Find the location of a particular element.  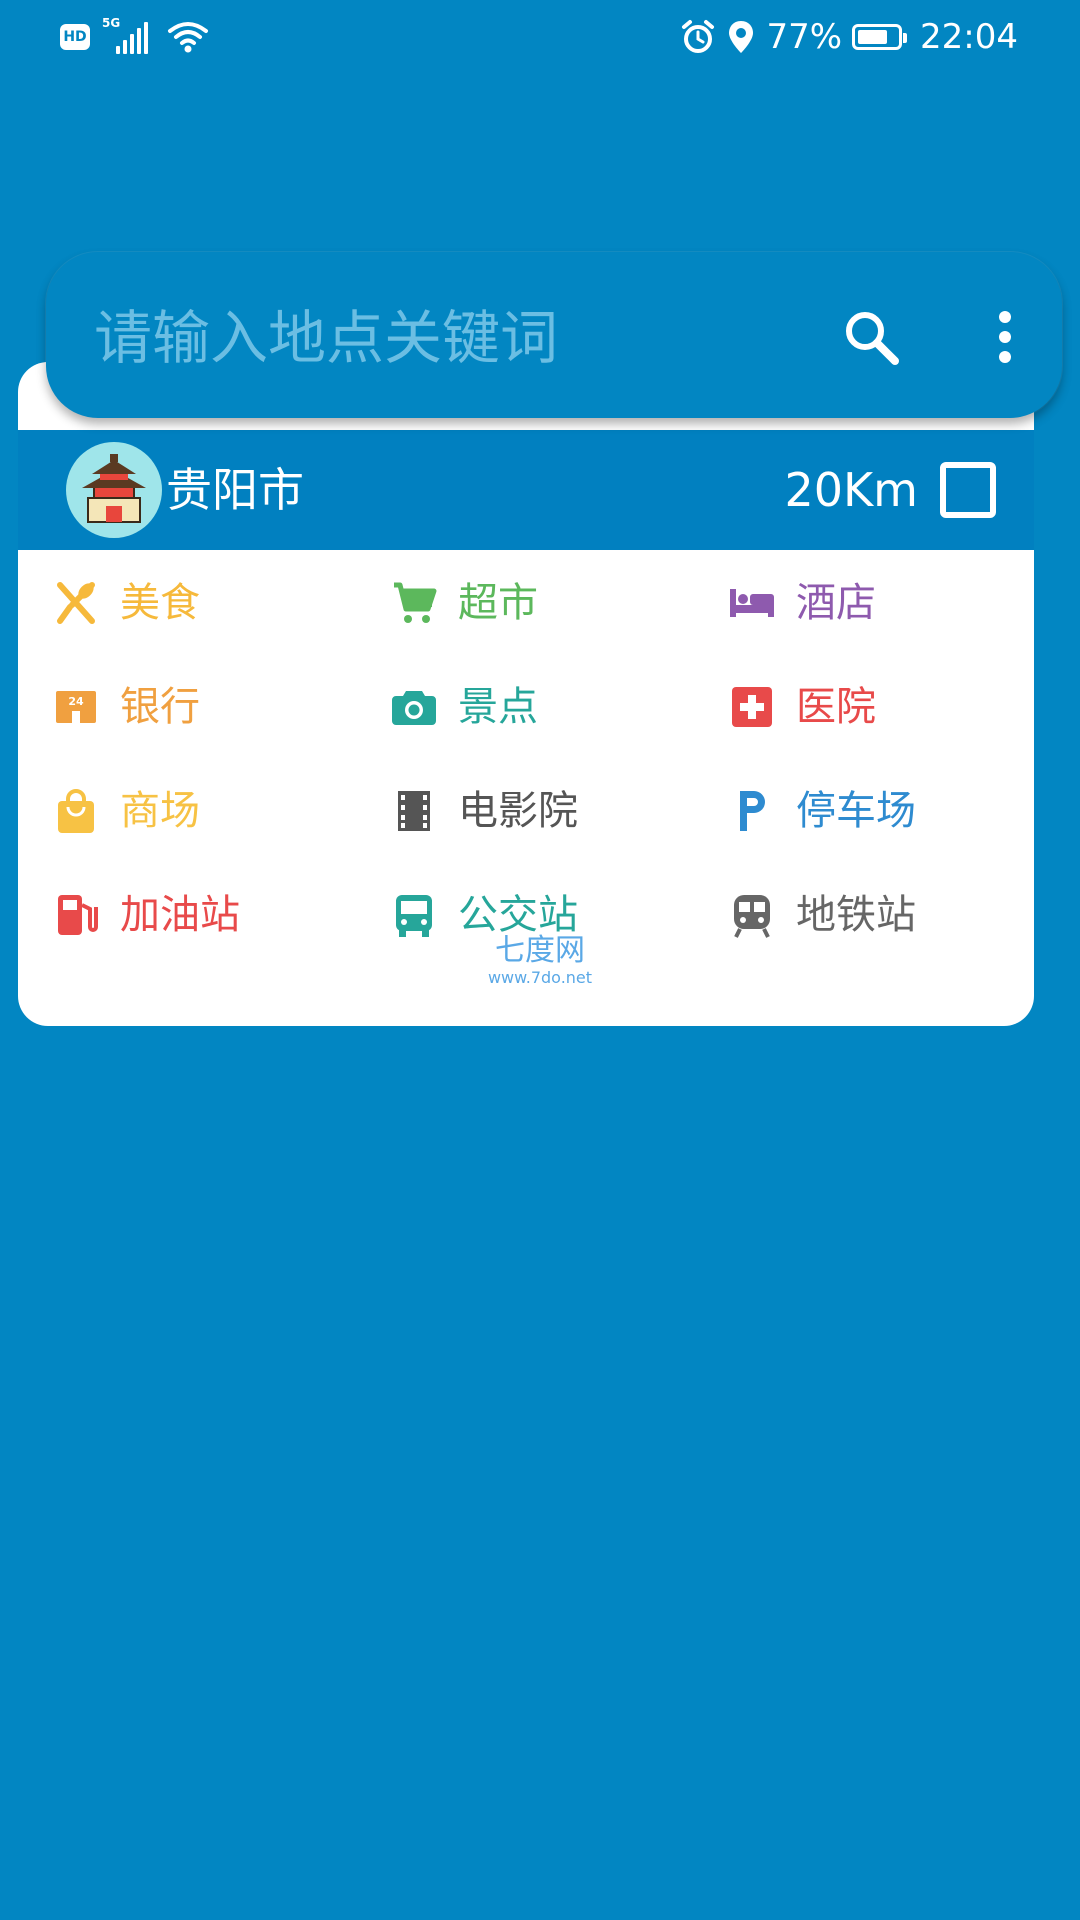

watermark-url: www.7do.net is located at coordinates (540, 977).